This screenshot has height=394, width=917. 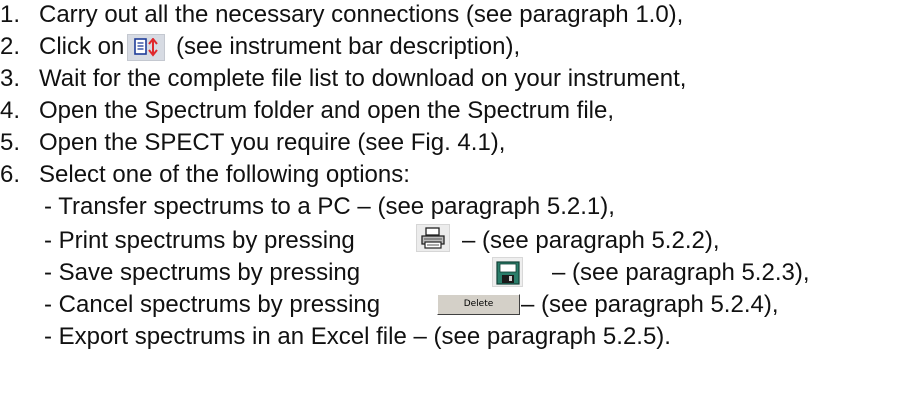 I want to click on step-number: 5., so click(x=10, y=142).